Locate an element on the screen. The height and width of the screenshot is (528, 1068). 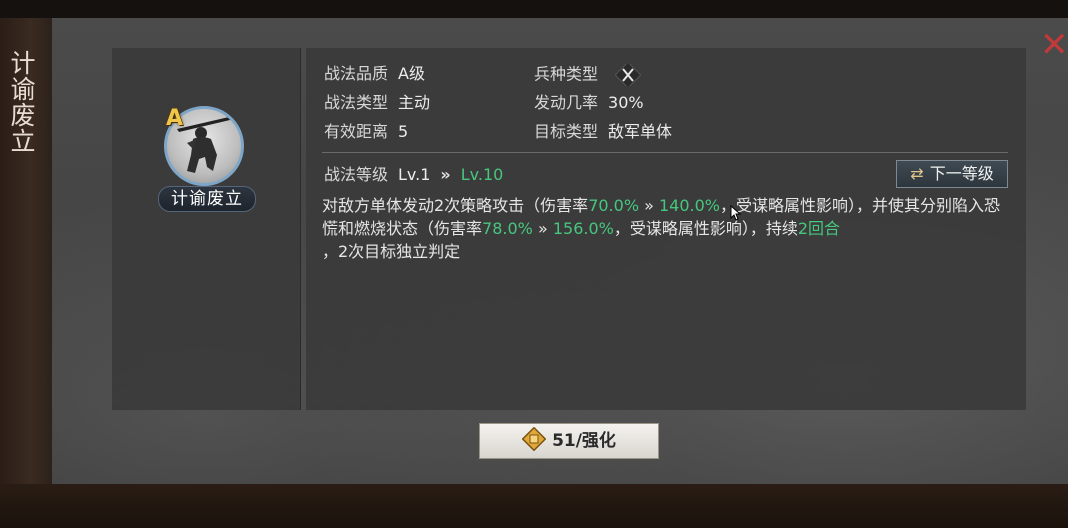
range-value: 5 is located at coordinates (403, 131).